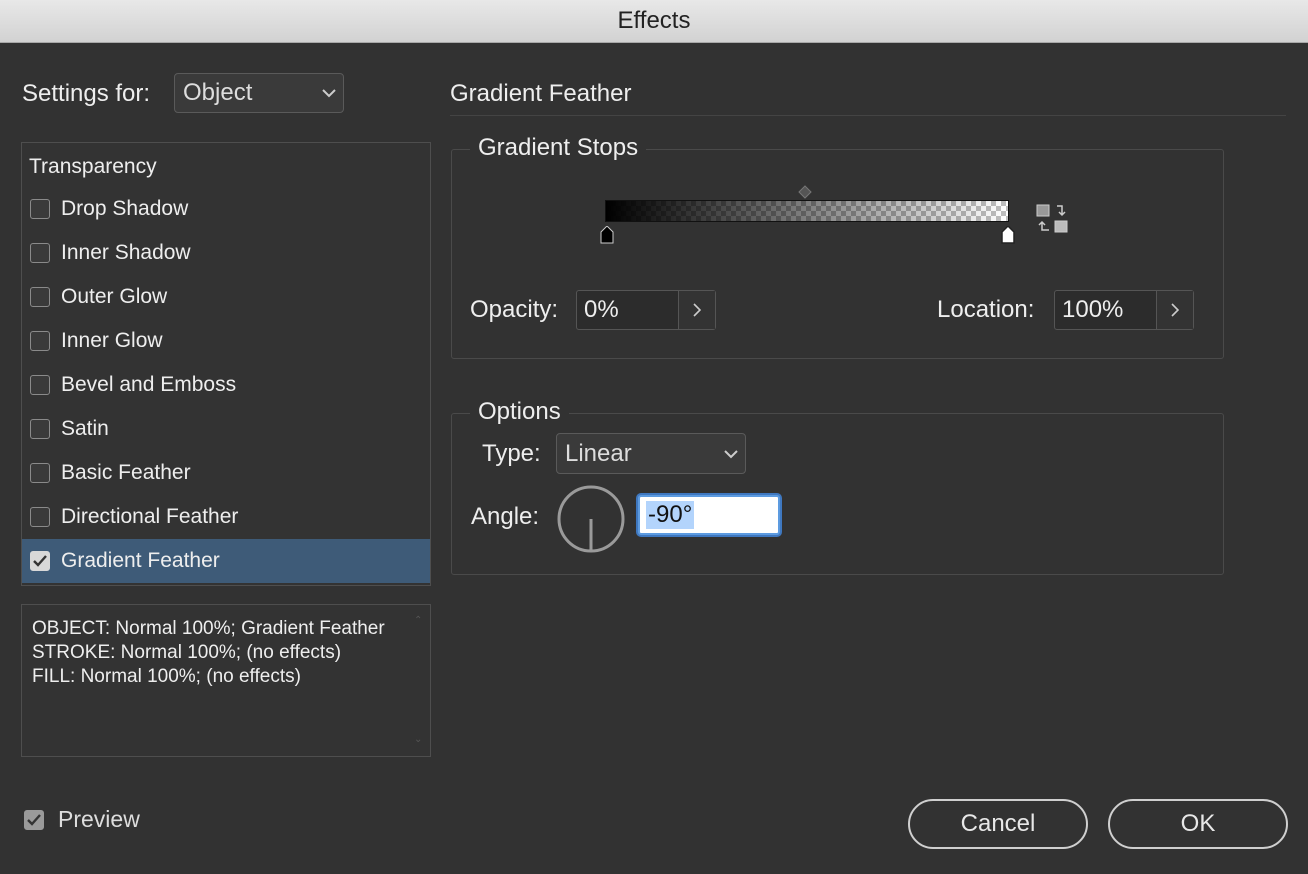  What do you see at coordinates (986, 309) in the screenshot?
I see `location-label: Location:` at bounding box center [986, 309].